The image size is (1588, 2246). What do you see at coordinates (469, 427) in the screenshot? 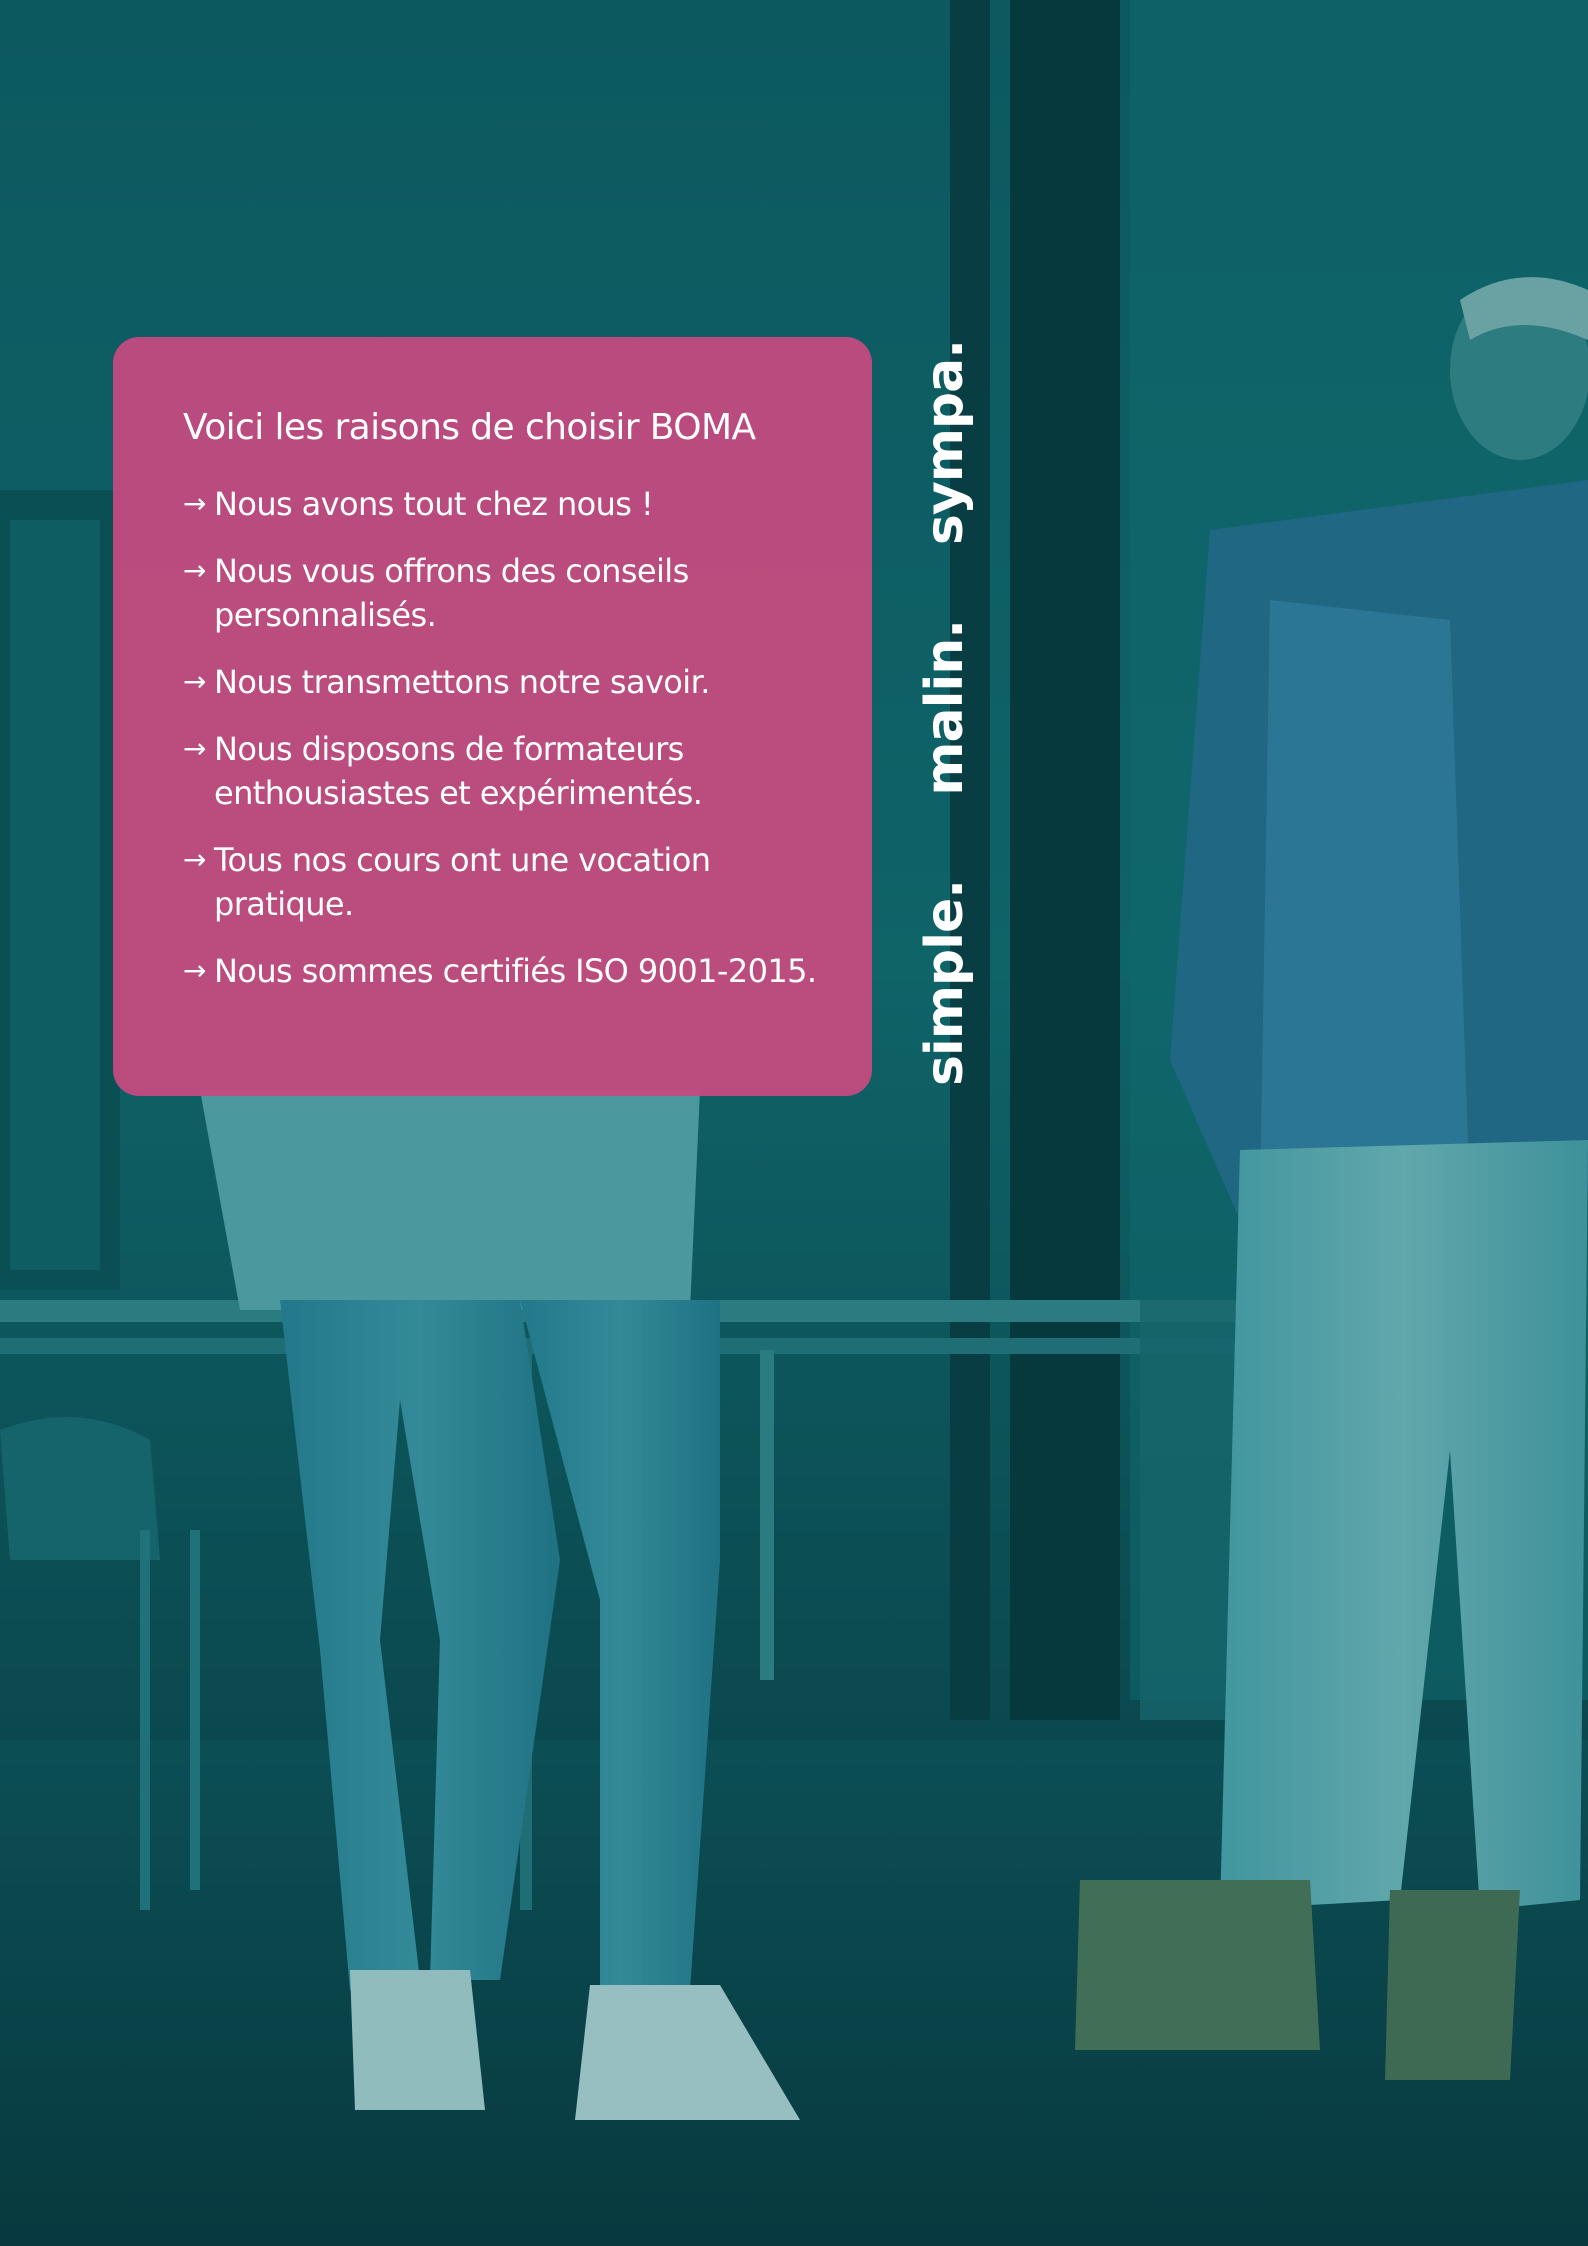
I see `reasons-card-title: Voici les raisons de choisir BOMA` at bounding box center [469, 427].